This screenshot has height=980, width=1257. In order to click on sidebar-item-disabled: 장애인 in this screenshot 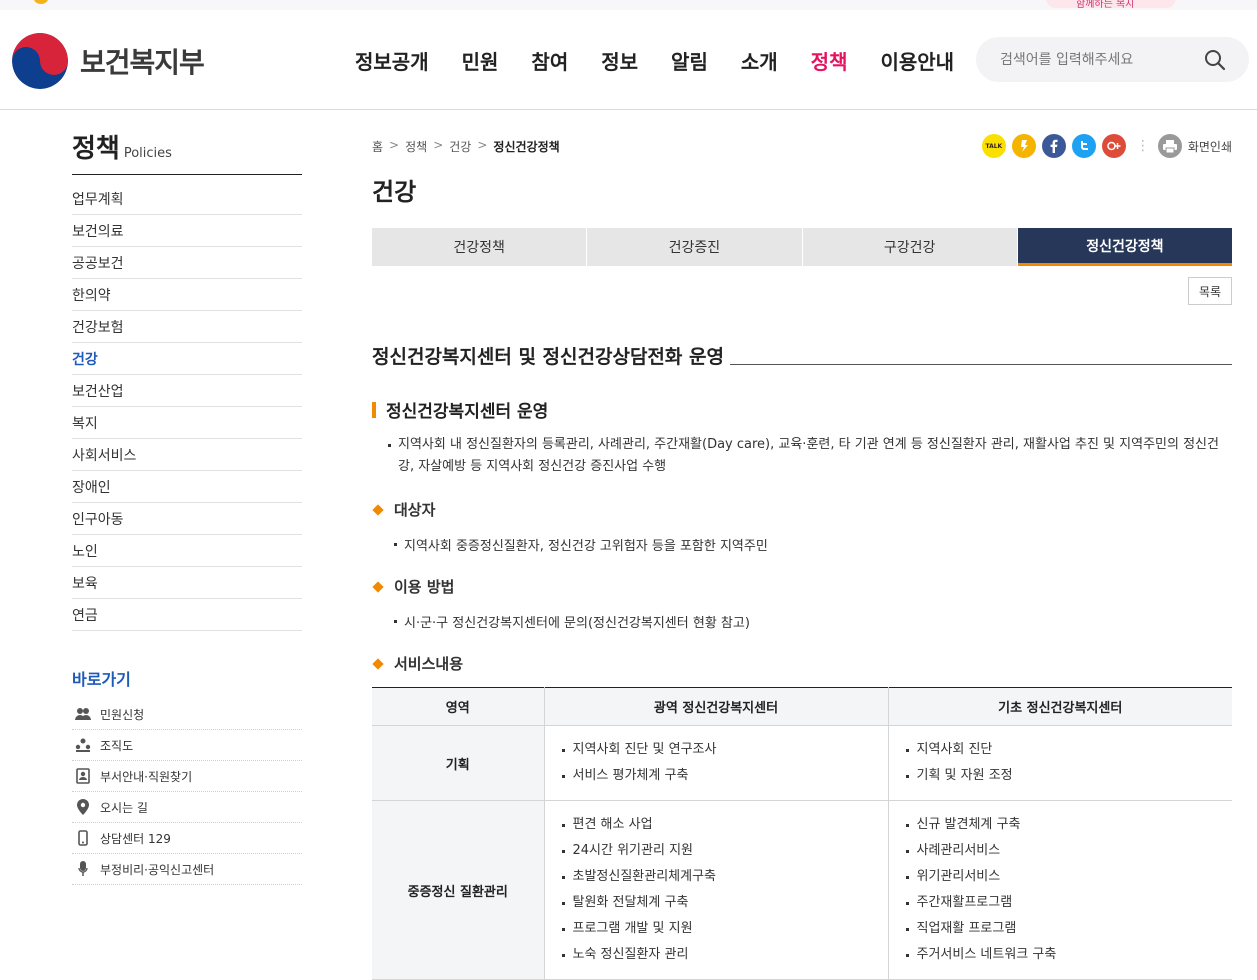, I will do `click(187, 487)`.